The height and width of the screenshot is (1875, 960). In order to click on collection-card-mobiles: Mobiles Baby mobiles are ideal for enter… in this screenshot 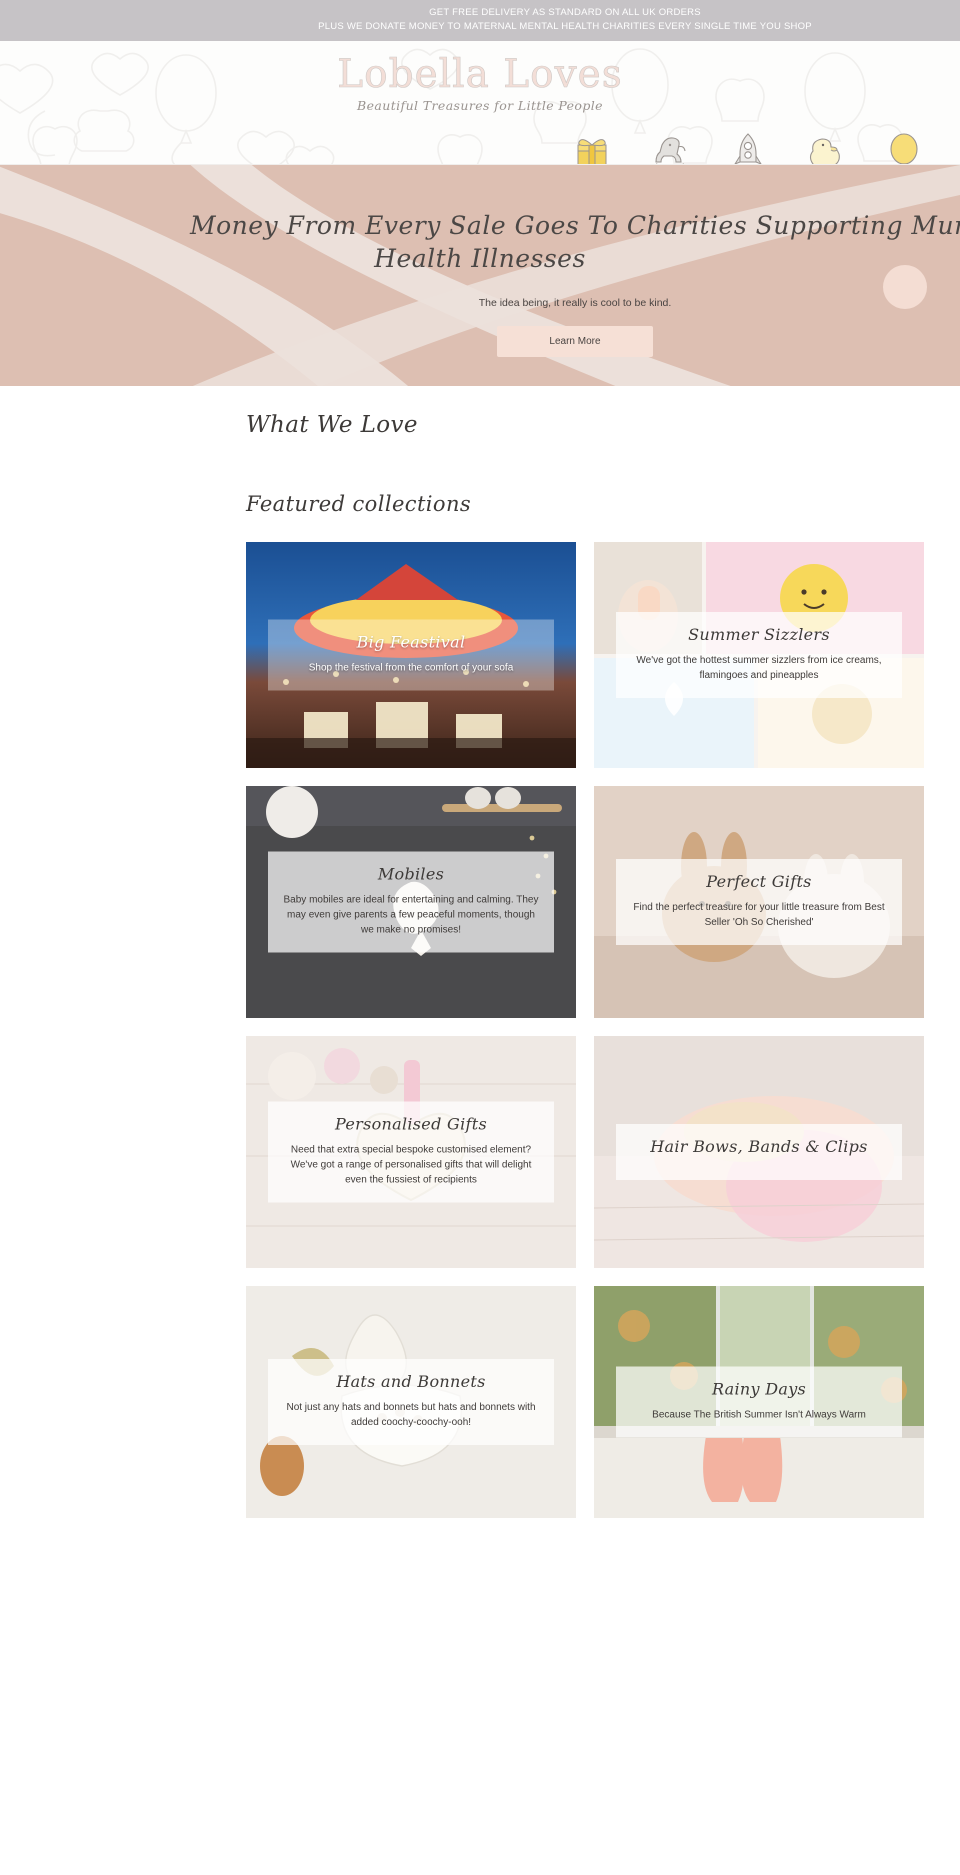, I will do `click(411, 901)`.